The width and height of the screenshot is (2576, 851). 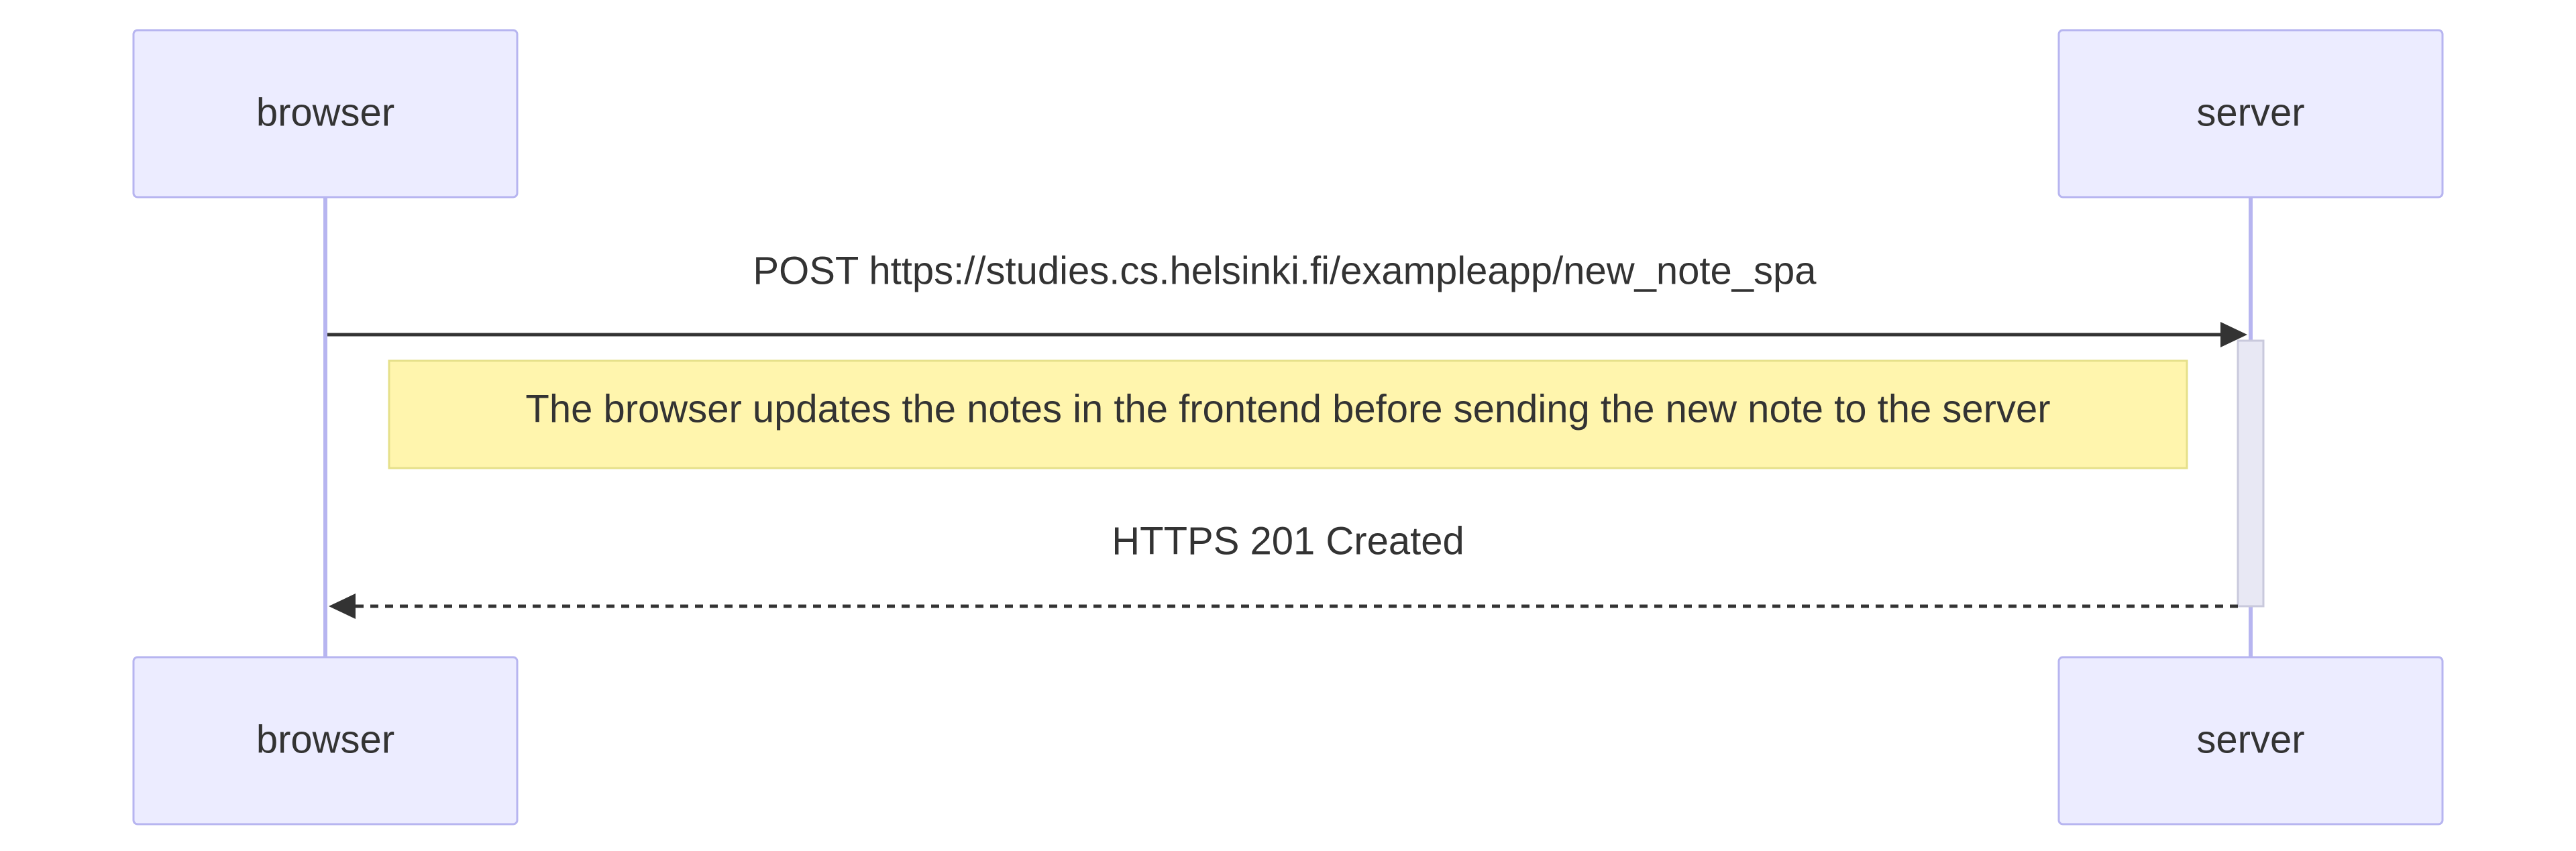 I want to click on actor-browser-top-label: browser, so click(x=325, y=112).